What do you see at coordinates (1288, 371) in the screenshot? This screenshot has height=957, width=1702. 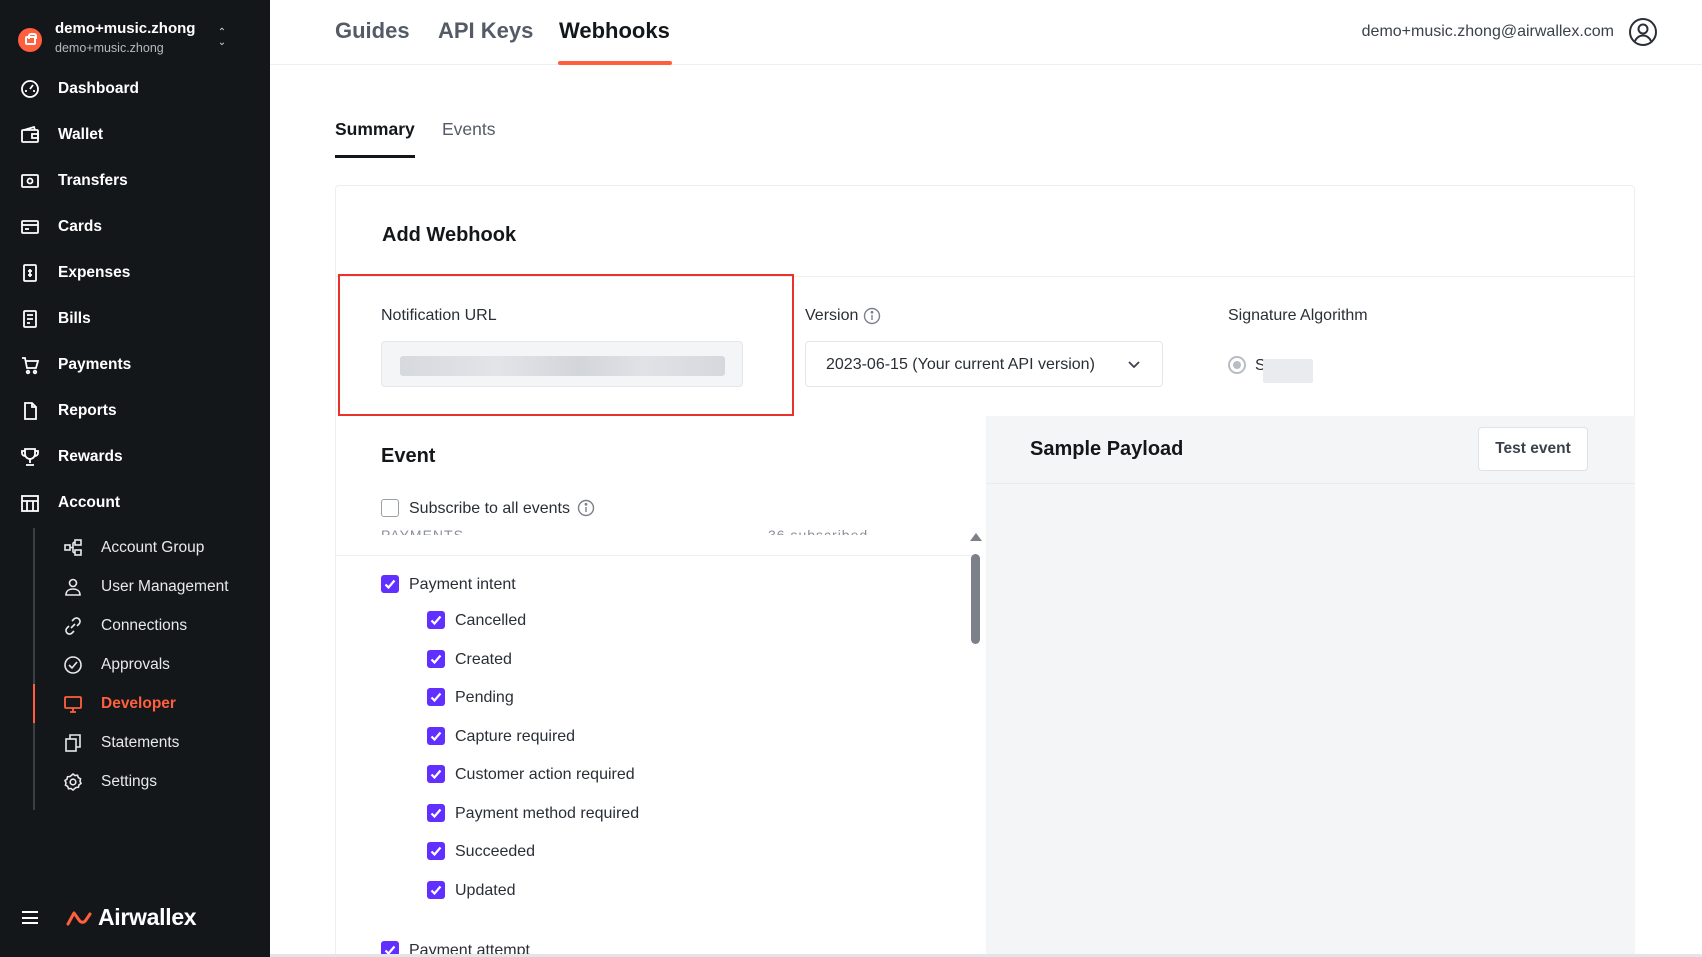 I see `redacted-signature-value` at bounding box center [1288, 371].